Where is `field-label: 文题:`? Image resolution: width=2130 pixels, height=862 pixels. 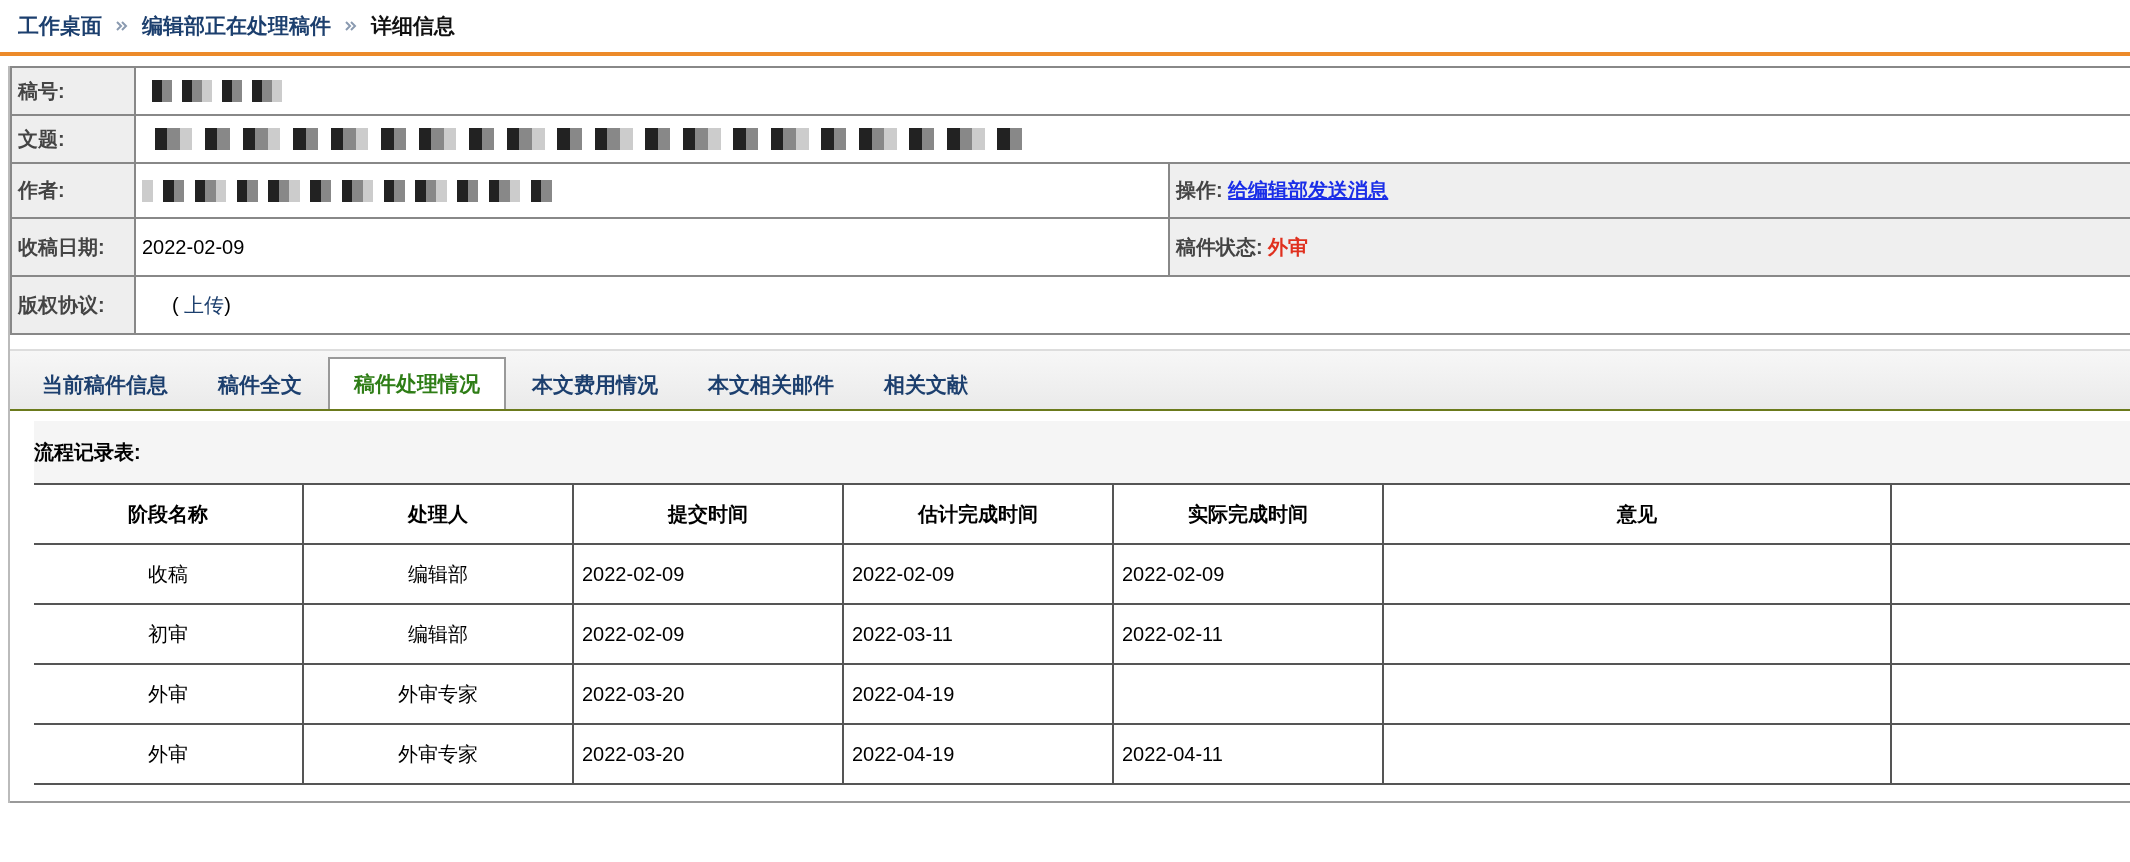
field-label: 文题: is located at coordinates (73, 139).